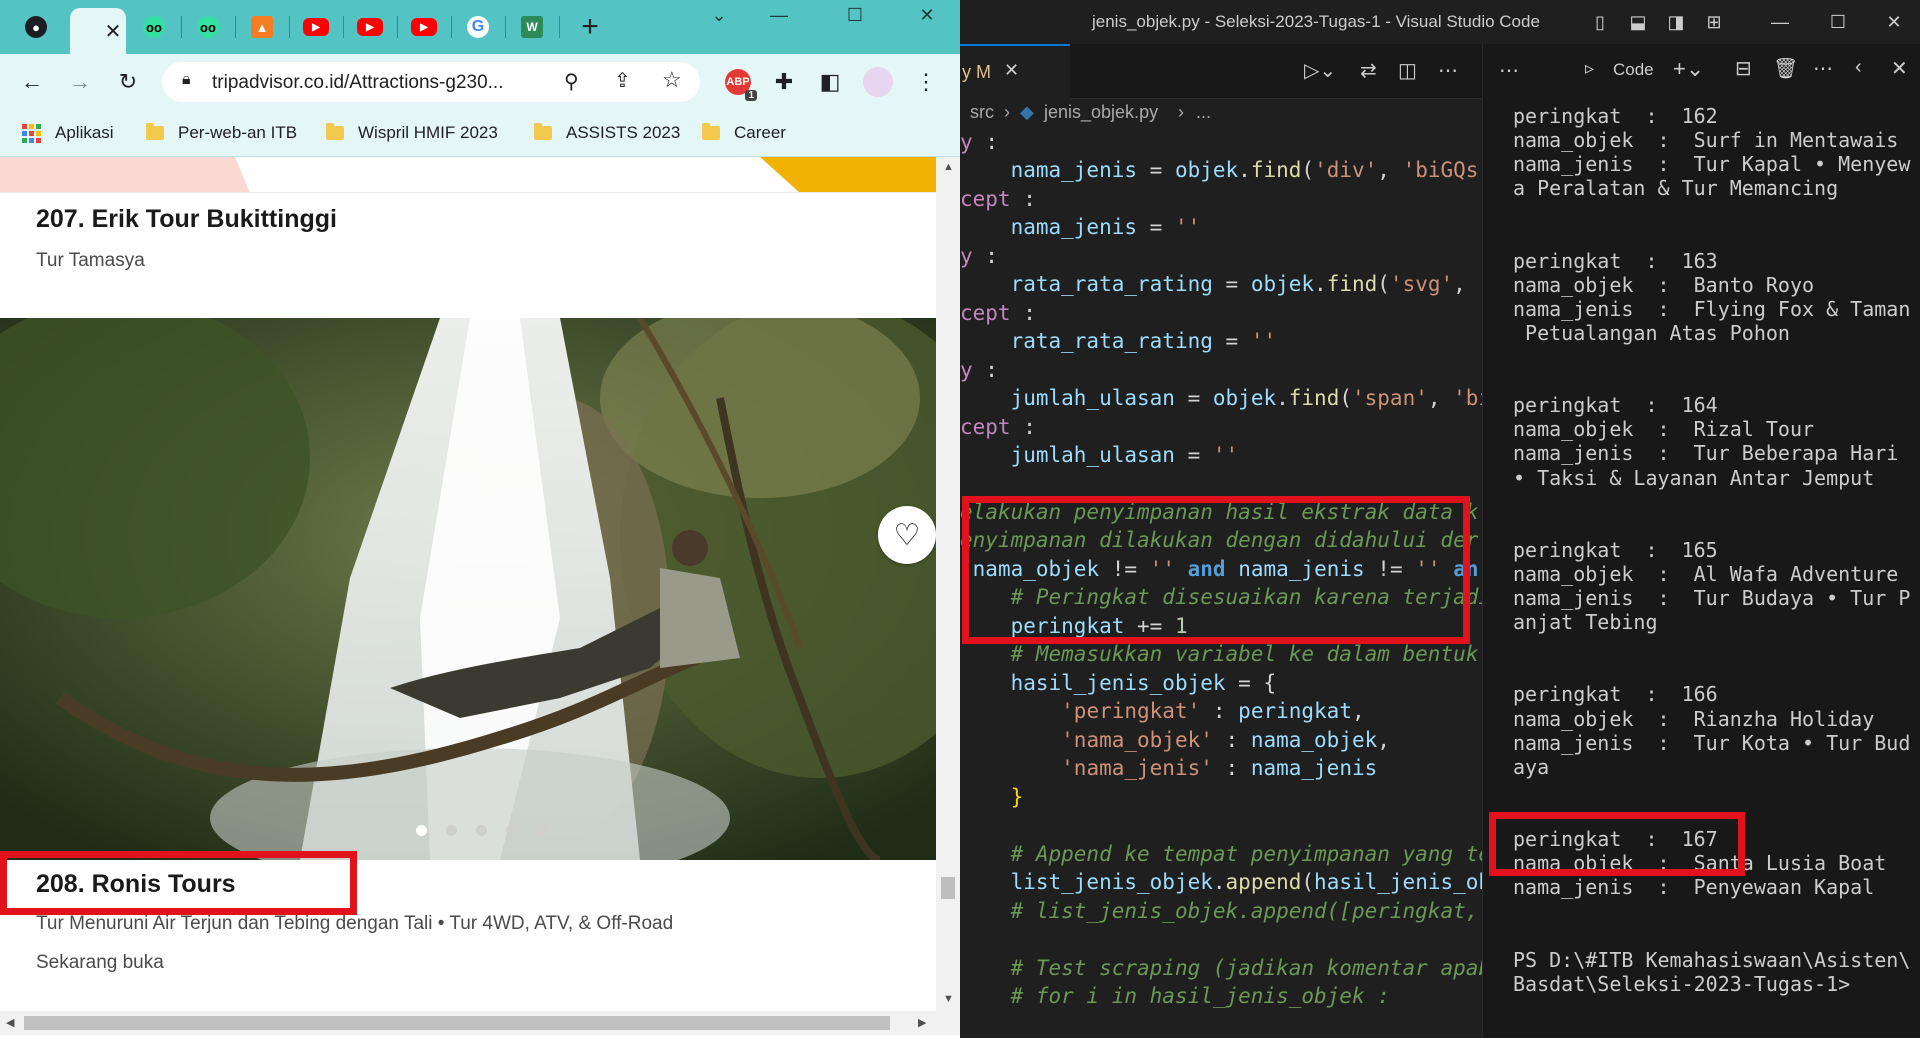 The width and height of the screenshot is (1920, 1038). I want to click on tab-github: ●, so click(36, 27).